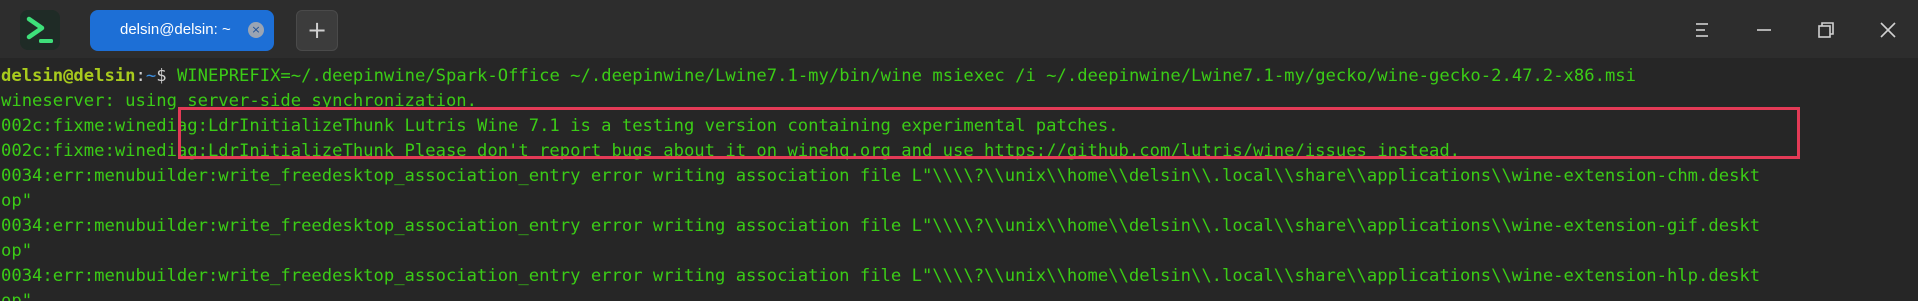 The image size is (1918, 301). What do you see at coordinates (175, 29) in the screenshot?
I see `tab-label: delsin@delsin: ~` at bounding box center [175, 29].